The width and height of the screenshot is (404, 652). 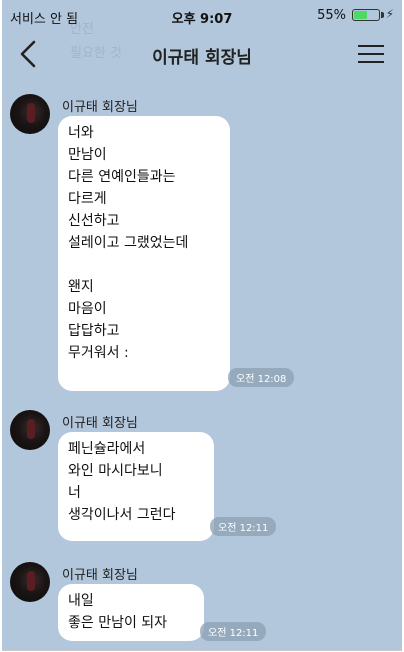 What do you see at coordinates (331, 15) in the screenshot?
I see `battery-percent: 55%` at bounding box center [331, 15].